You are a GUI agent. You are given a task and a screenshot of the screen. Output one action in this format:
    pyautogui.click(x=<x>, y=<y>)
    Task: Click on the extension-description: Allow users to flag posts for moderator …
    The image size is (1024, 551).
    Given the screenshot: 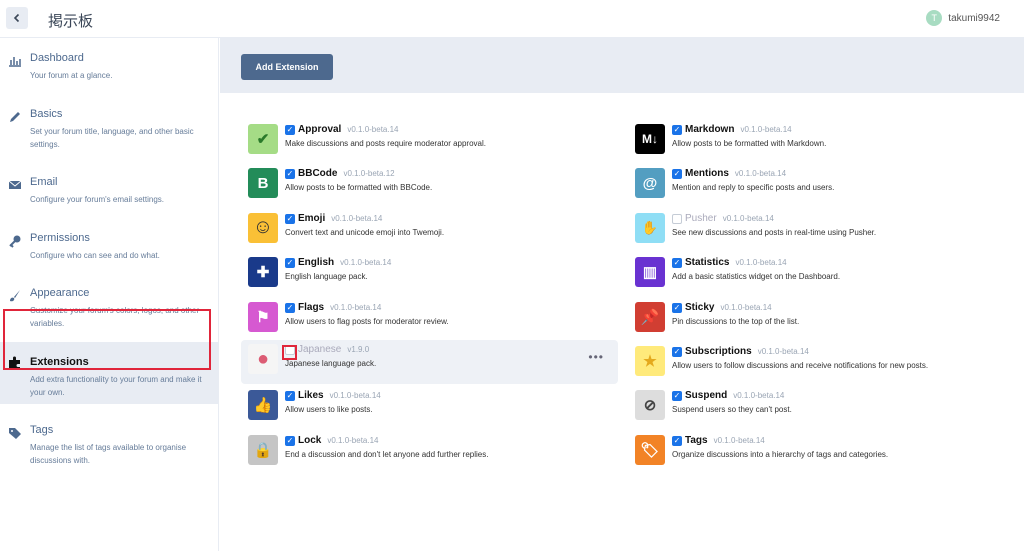 What is the action you would take?
    pyautogui.click(x=367, y=321)
    